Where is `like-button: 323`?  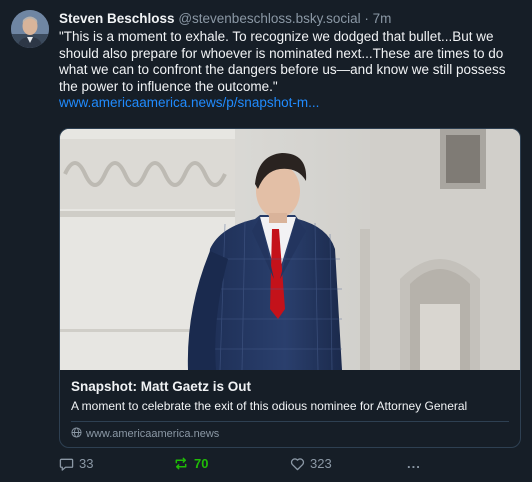
like-button: 323 is located at coordinates (311, 463).